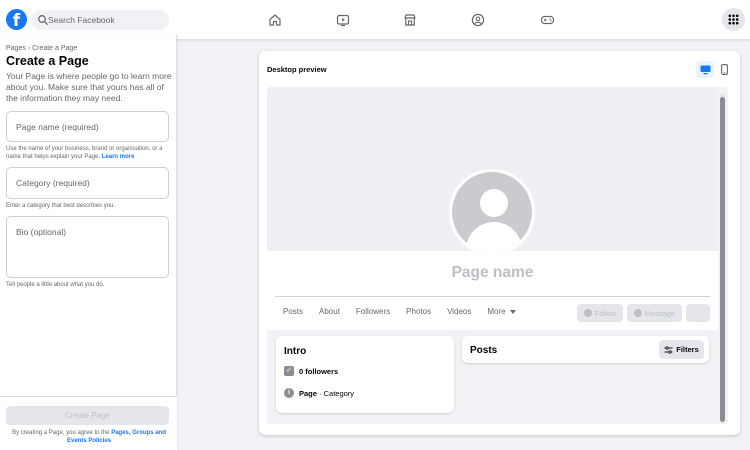  I want to click on desktop-preview-icon, so click(705, 69).